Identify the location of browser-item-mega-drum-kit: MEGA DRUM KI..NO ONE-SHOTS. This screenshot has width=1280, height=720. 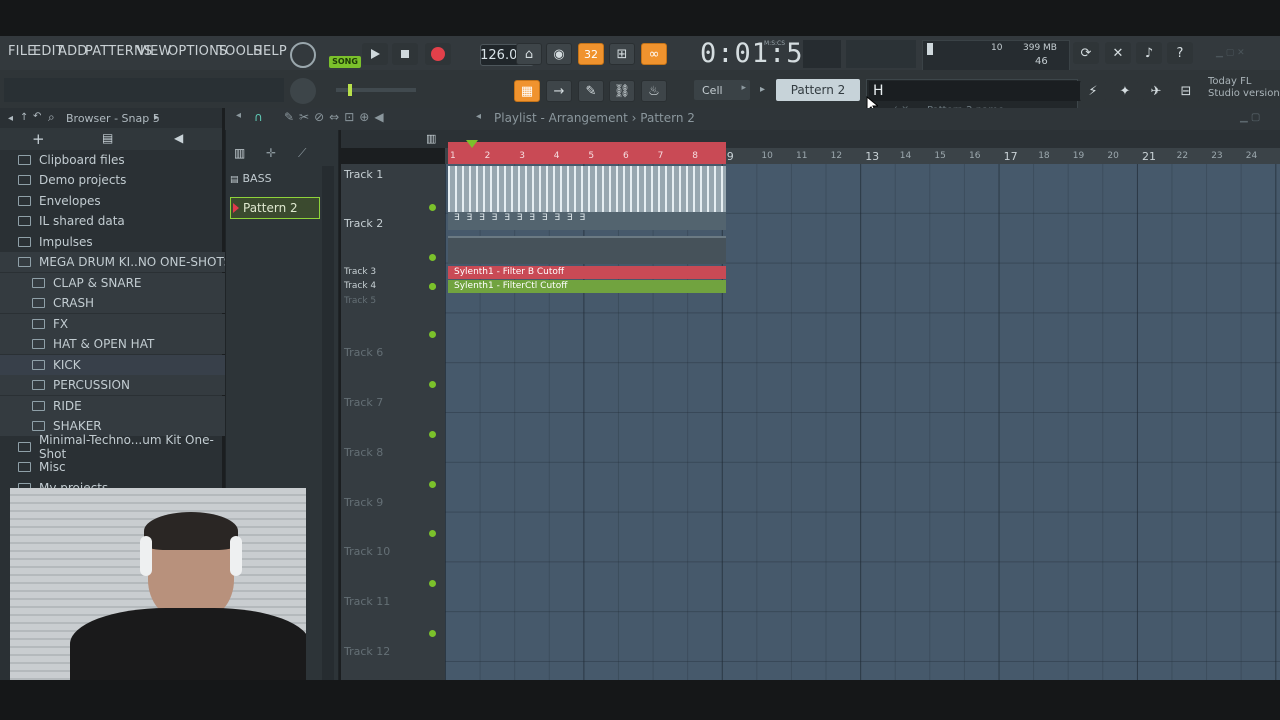
(120, 262).